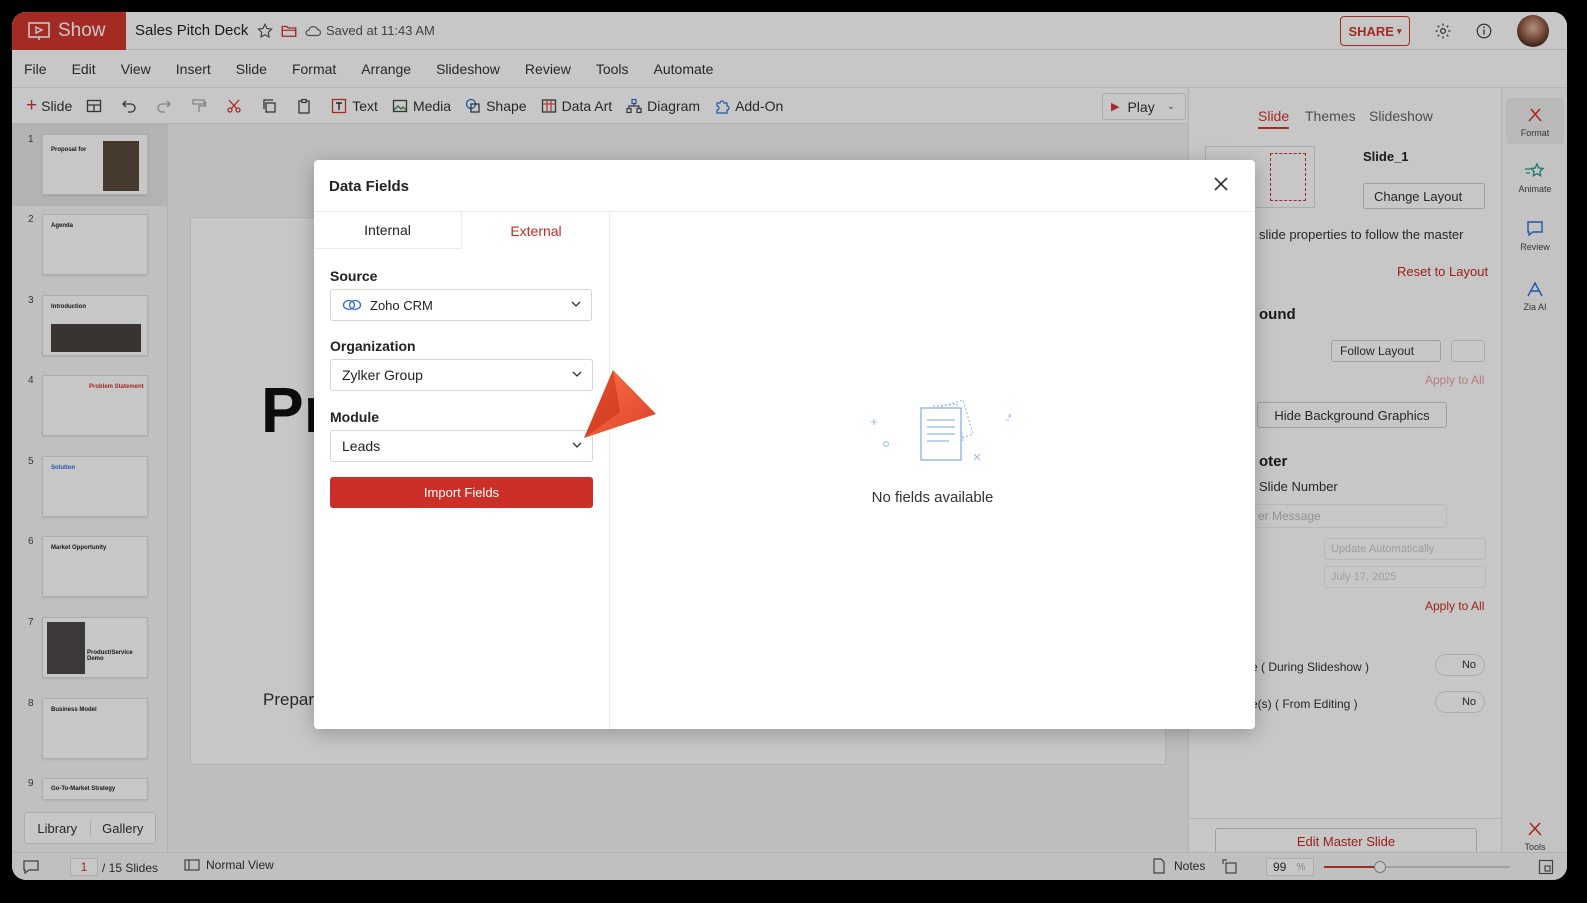  Describe the element at coordinates (373, 346) in the screenshot. I see `organization-label: Organization` at that location.